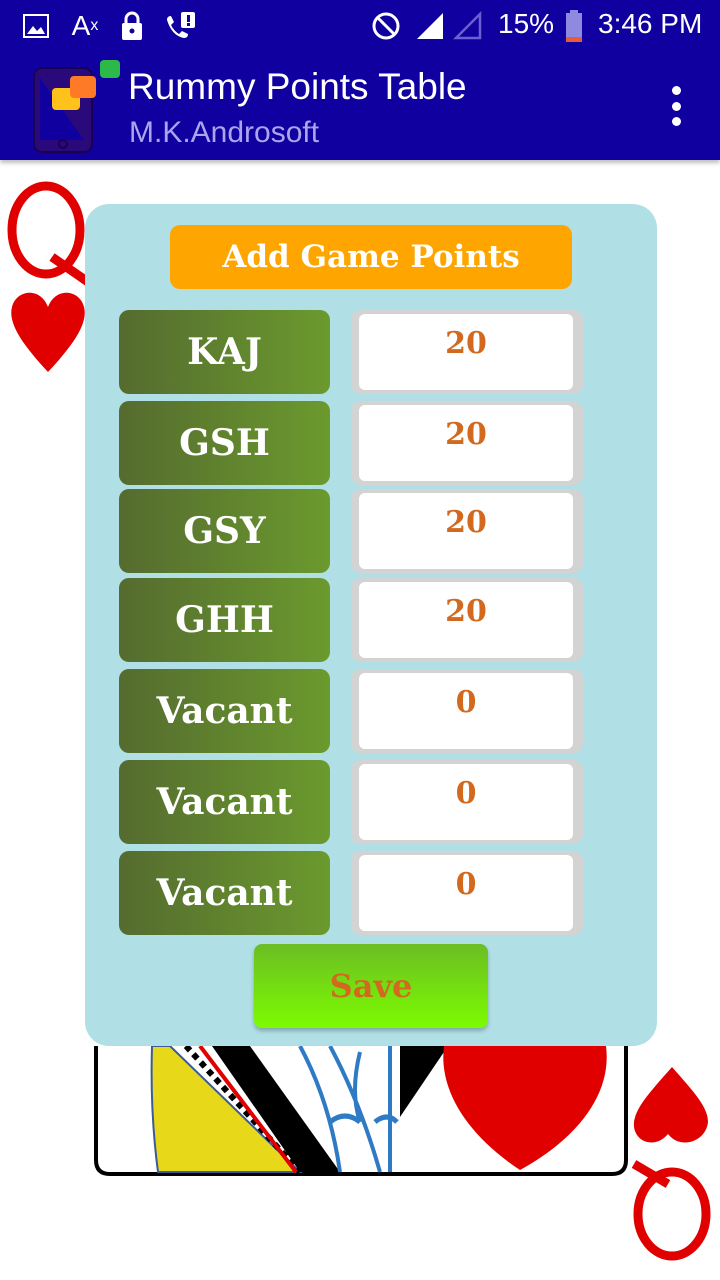  What do you see at coordinates (132, 26) in the screenshot?
I see `lock-icon` at bounding box center [132, 26].